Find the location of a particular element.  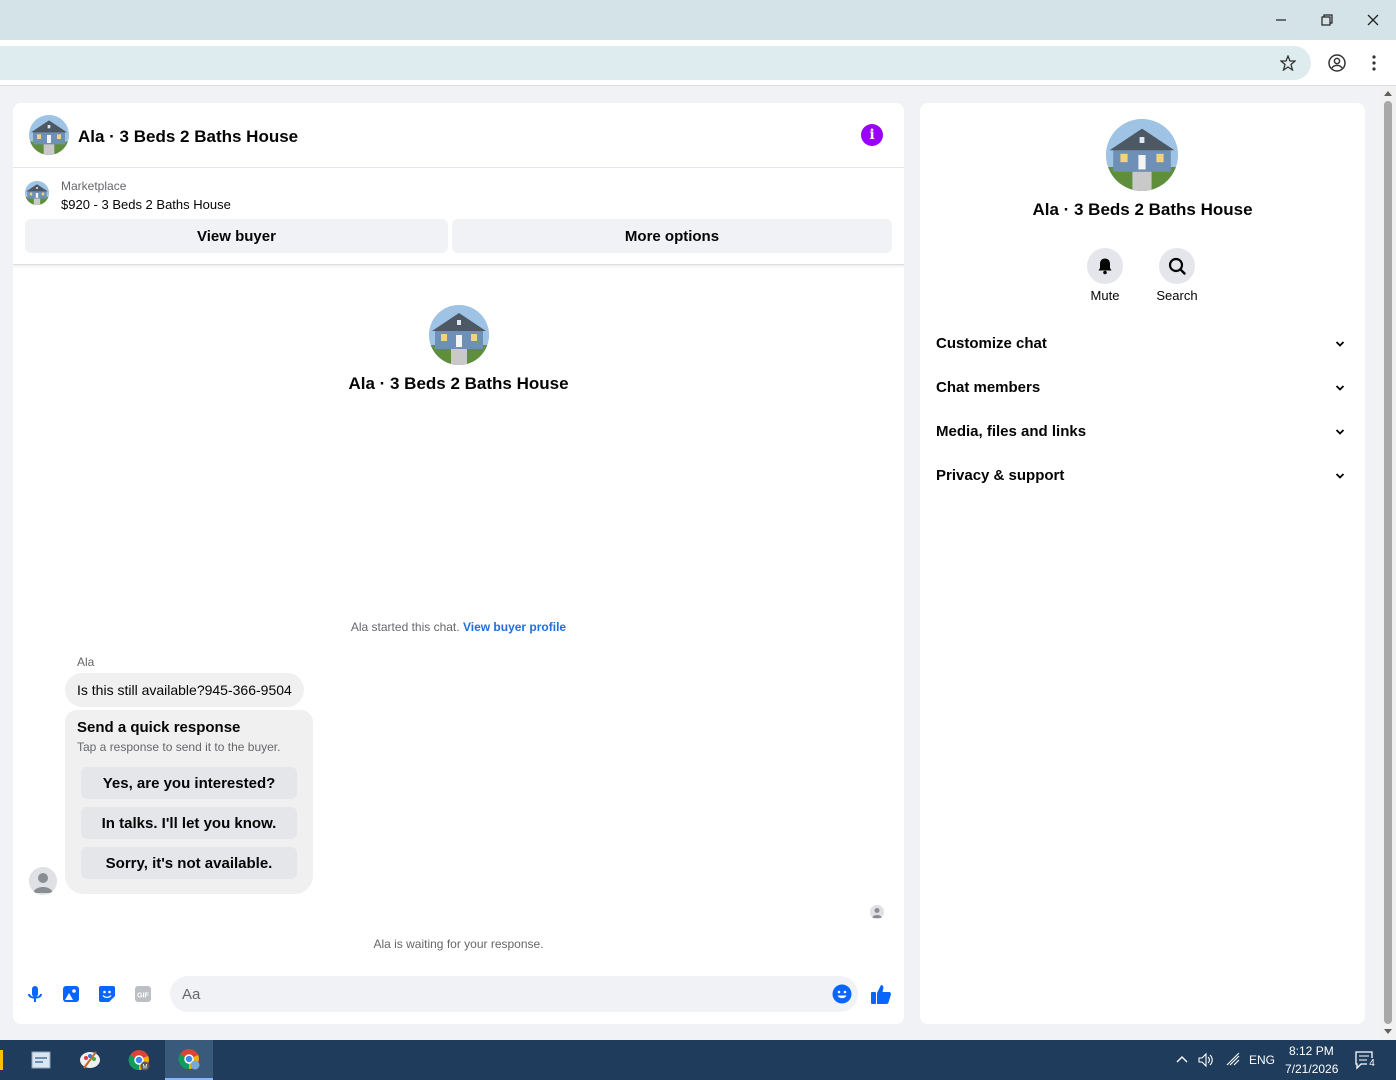

network-icon is located at coordinates (1234, 1062).